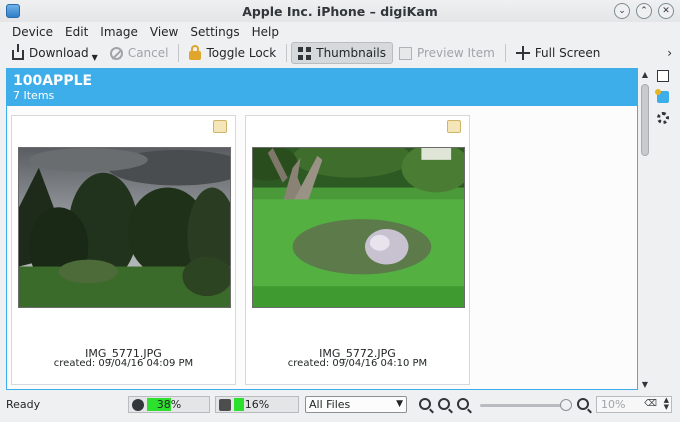 This screenshot has width=680, height=422. I want to click on menu-view: View, so click(164, 32).